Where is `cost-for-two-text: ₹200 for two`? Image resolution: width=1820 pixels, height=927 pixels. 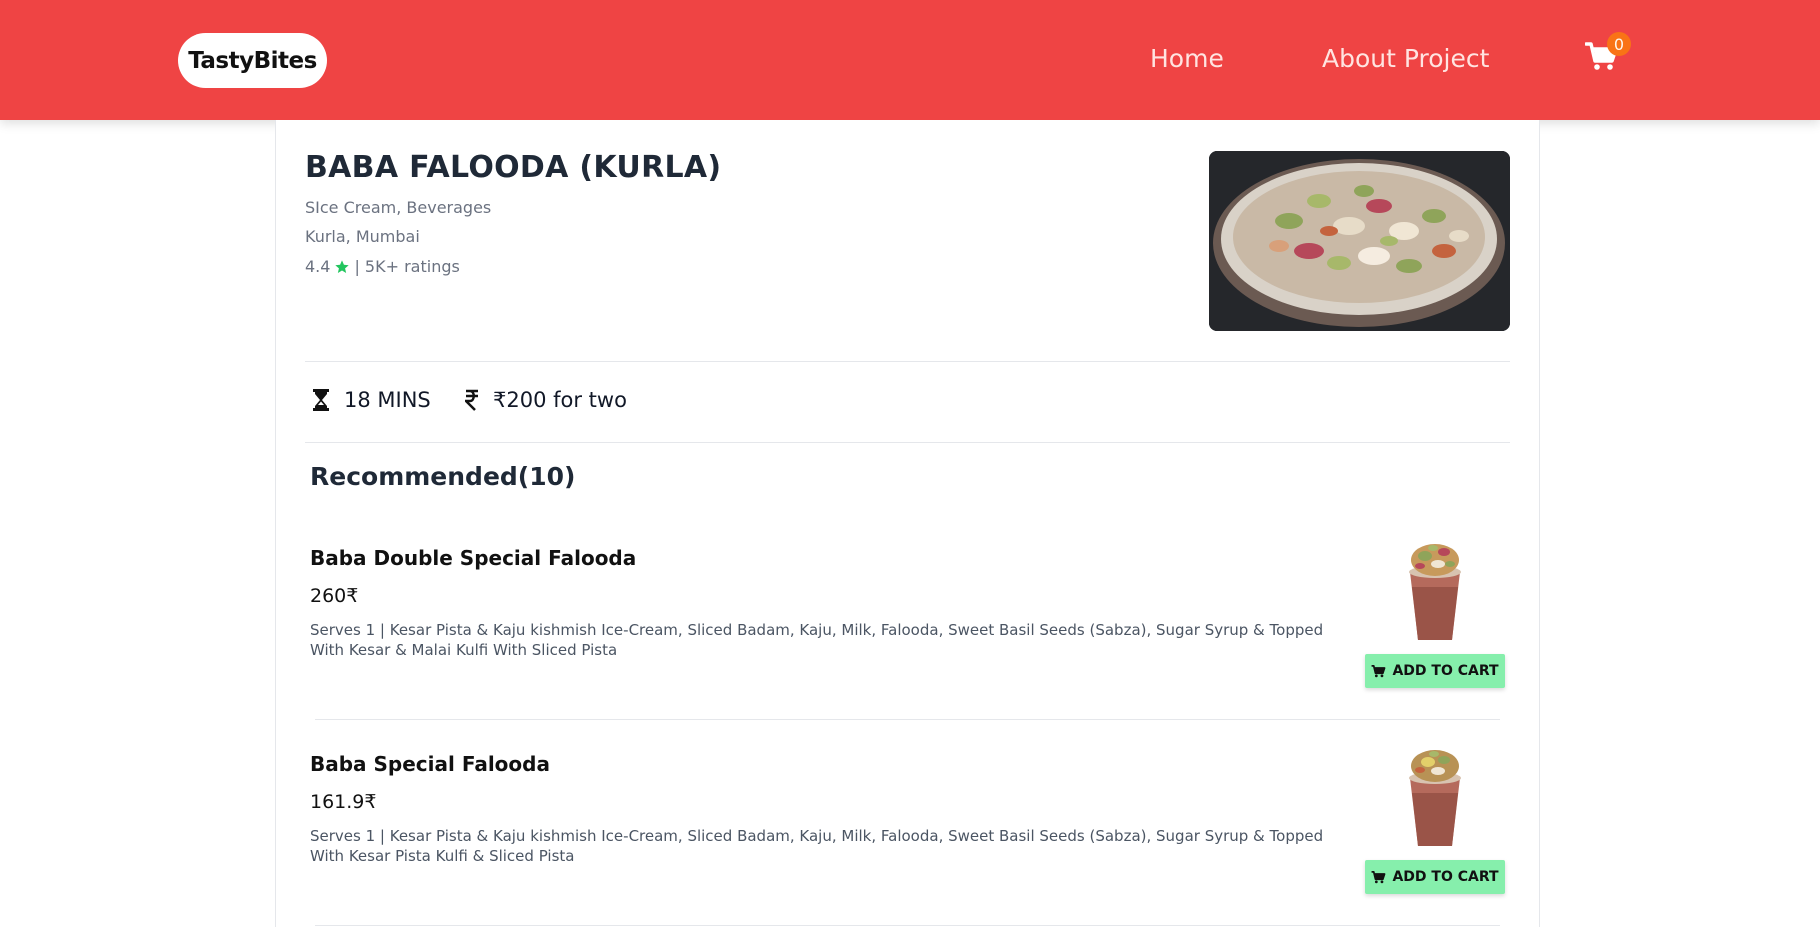
cost-for-two-text: ₹200 for two is located at coordinates (560, 400).